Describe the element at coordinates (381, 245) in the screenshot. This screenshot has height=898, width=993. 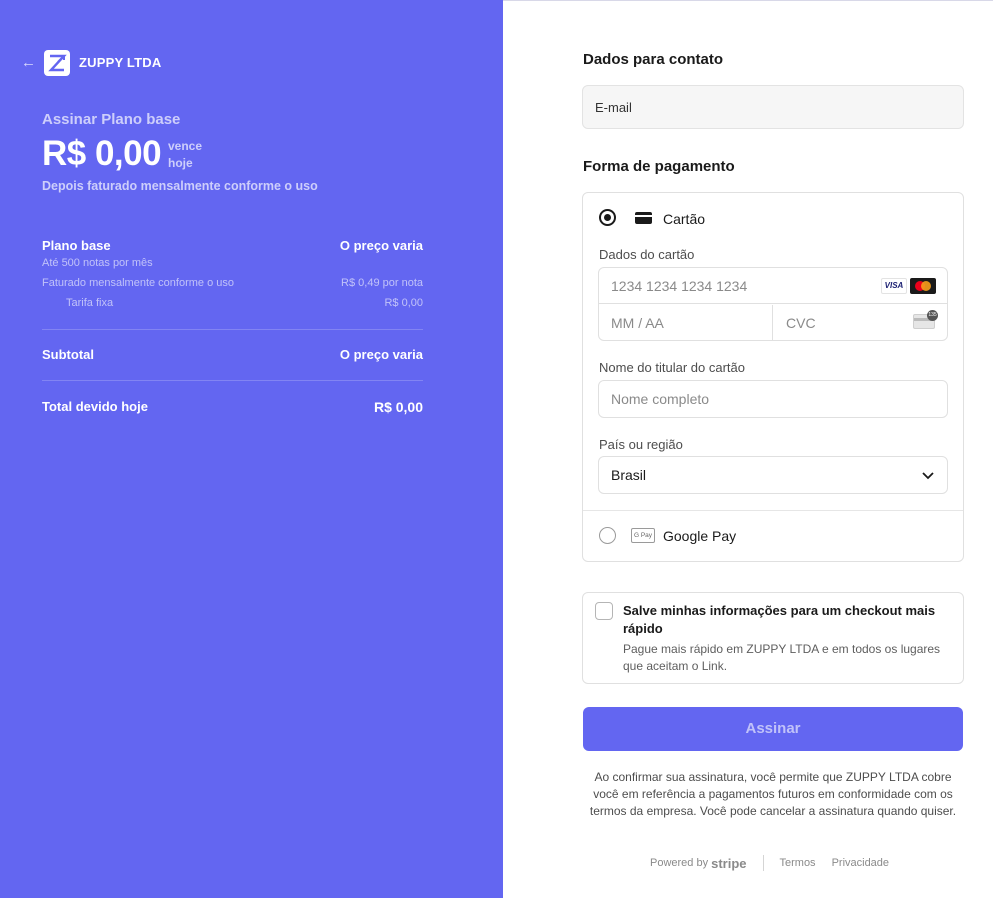
I see `line-item-price: O preço varia` at that location.